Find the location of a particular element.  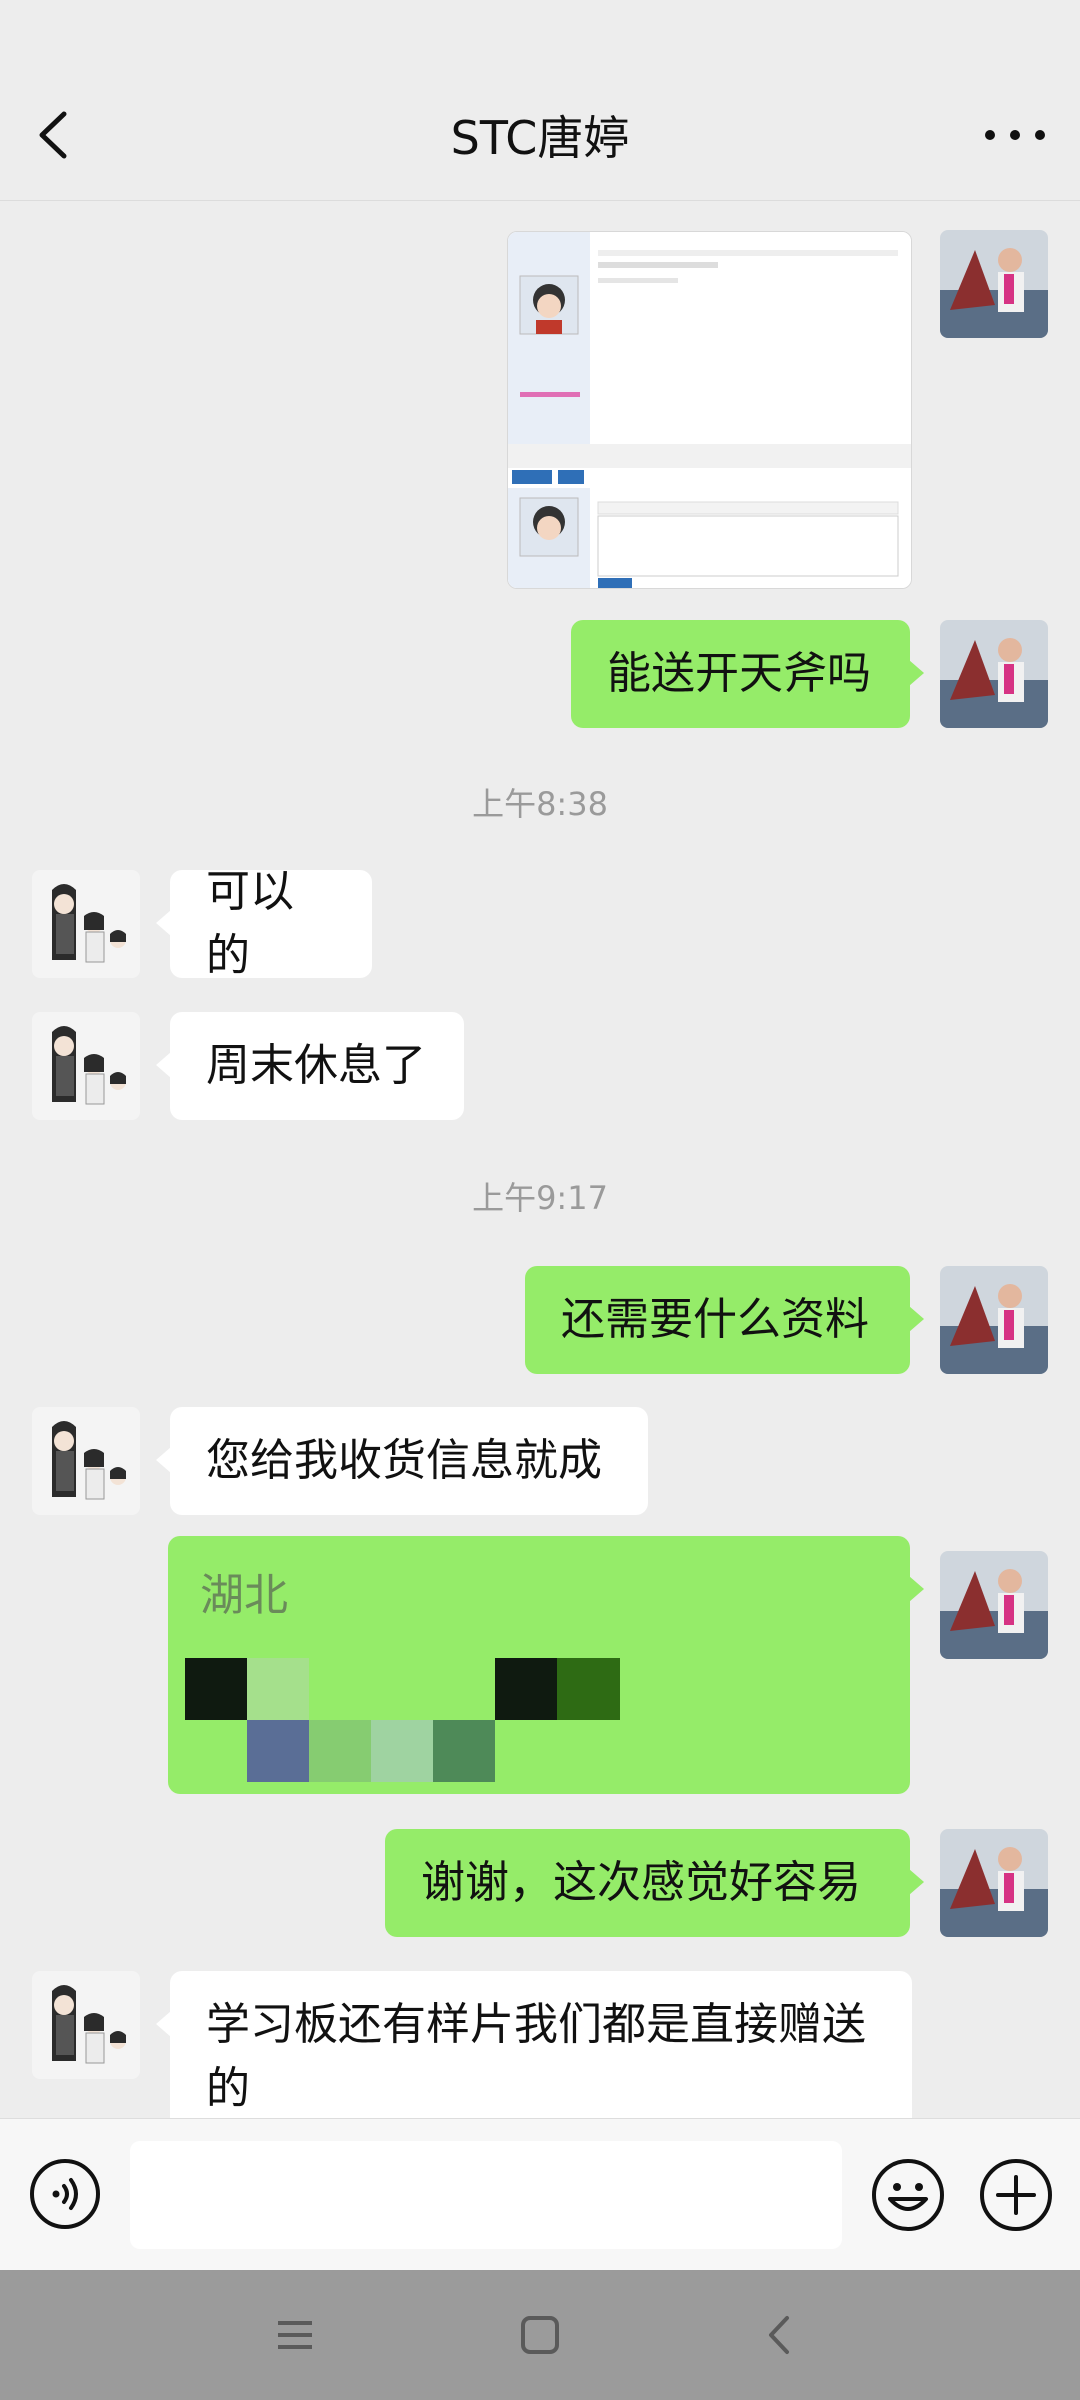

system-navigation-bar is located at coordinates (540, 2335).